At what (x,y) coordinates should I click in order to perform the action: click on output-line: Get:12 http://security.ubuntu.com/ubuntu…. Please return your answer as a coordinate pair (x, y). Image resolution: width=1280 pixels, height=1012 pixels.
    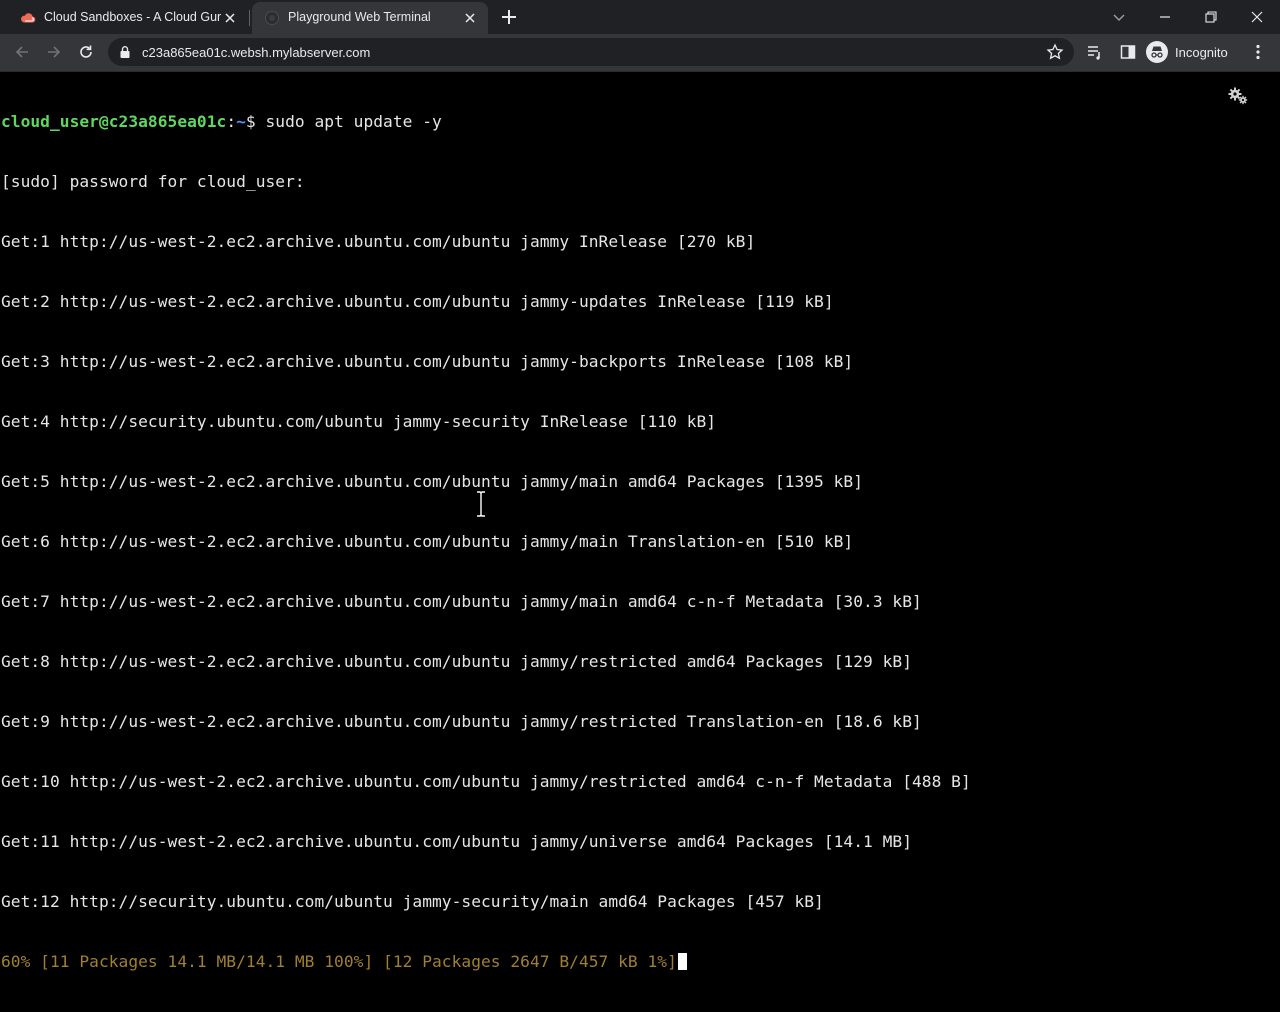
    Looking at the image, I should click on (412, 901).